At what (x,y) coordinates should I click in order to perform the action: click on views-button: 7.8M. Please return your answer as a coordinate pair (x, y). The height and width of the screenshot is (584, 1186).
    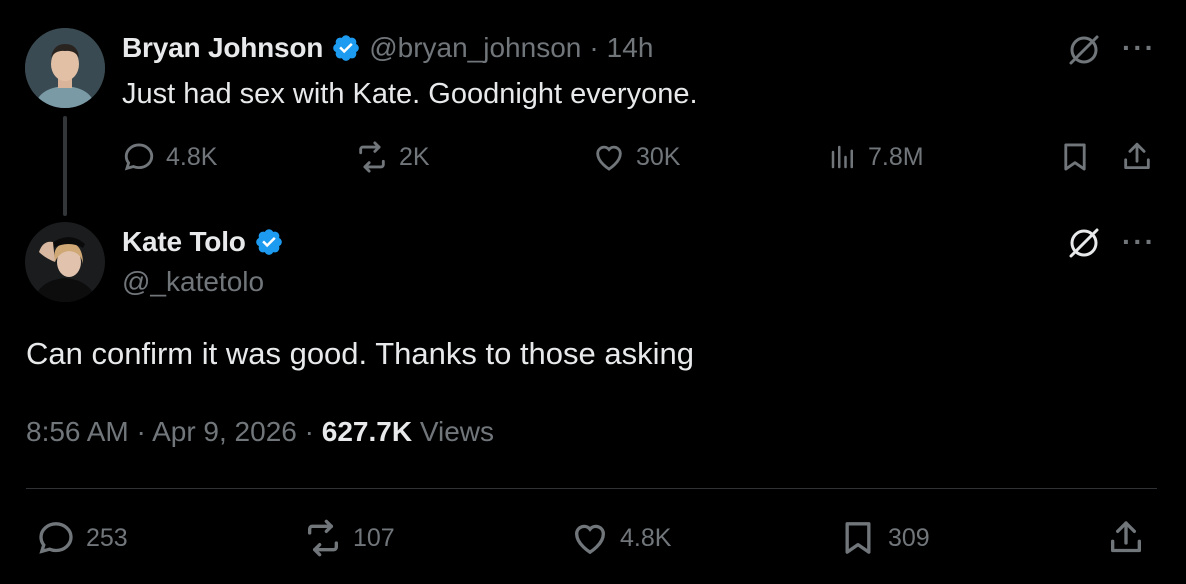
    Looking at the image, I should click on (876, 157).